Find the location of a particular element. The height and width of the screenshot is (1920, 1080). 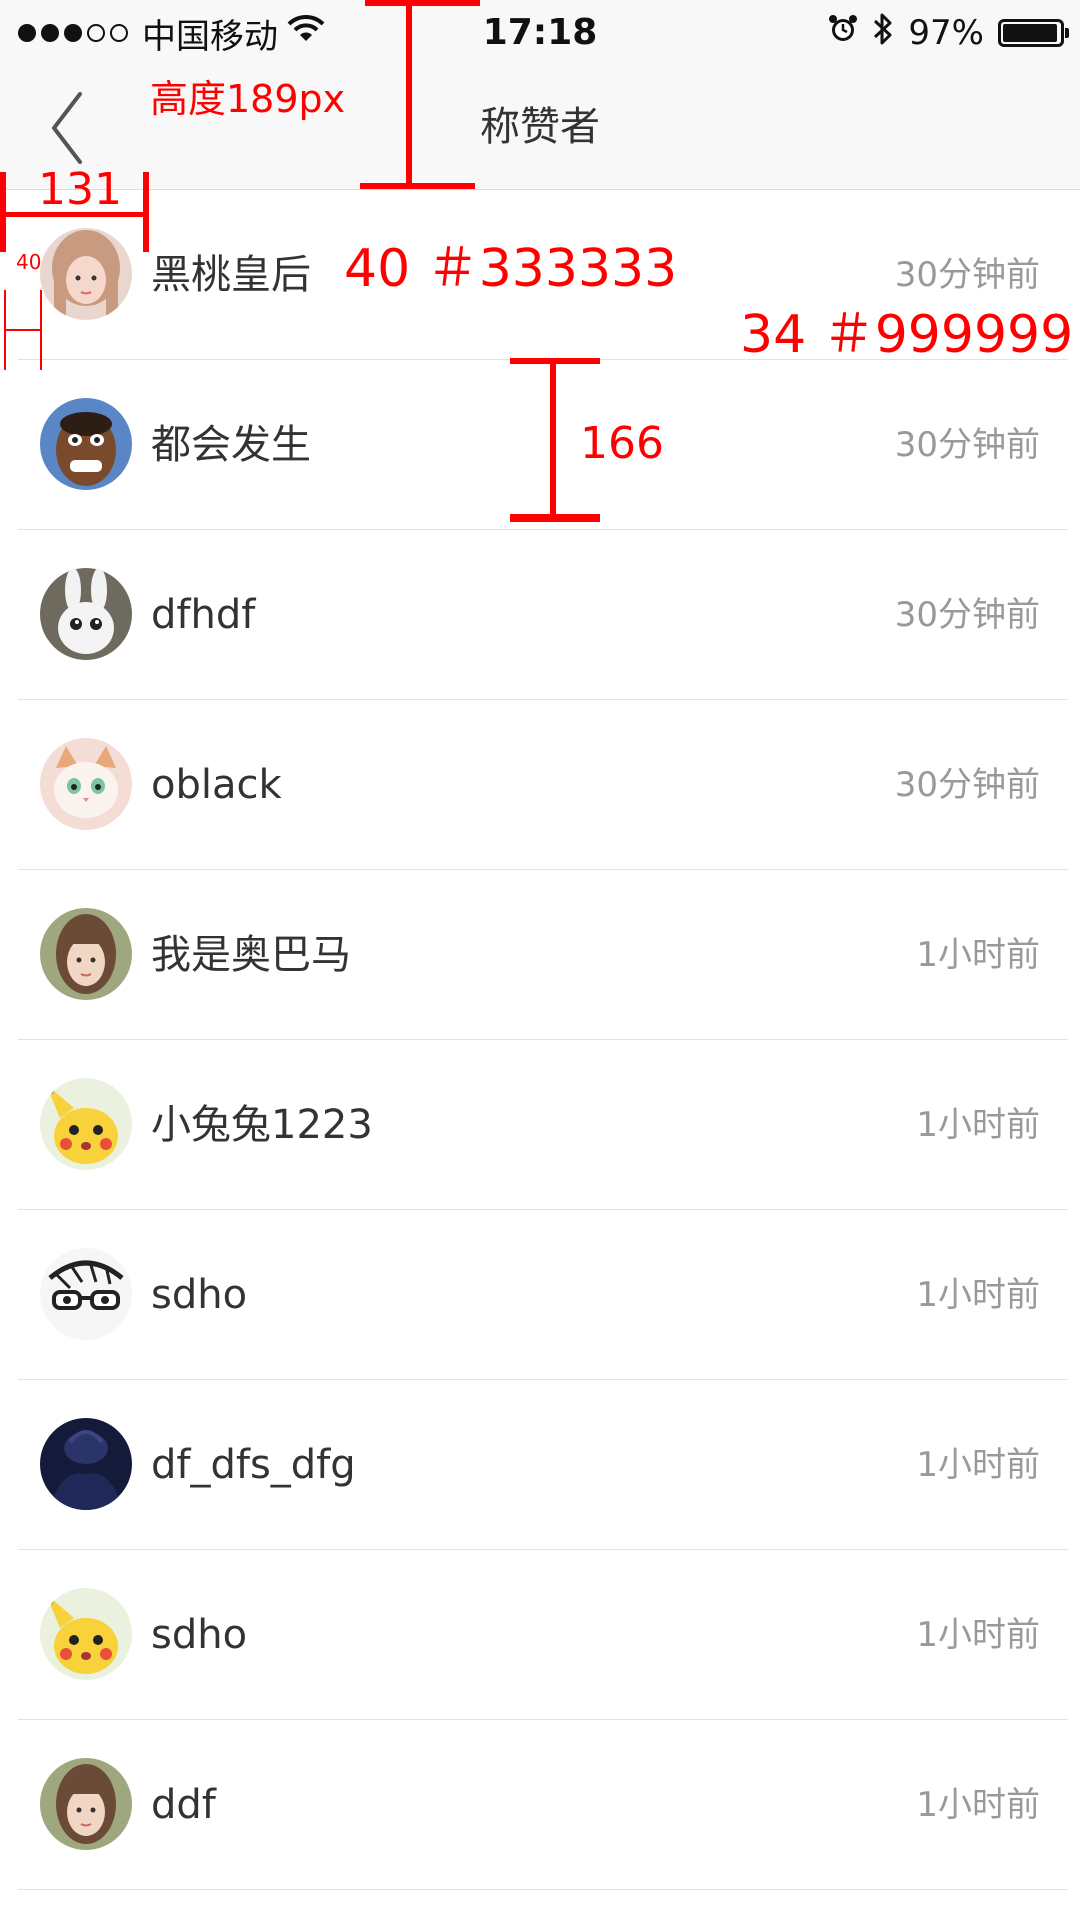

battery-icon is located at coordinates (1033, 33).